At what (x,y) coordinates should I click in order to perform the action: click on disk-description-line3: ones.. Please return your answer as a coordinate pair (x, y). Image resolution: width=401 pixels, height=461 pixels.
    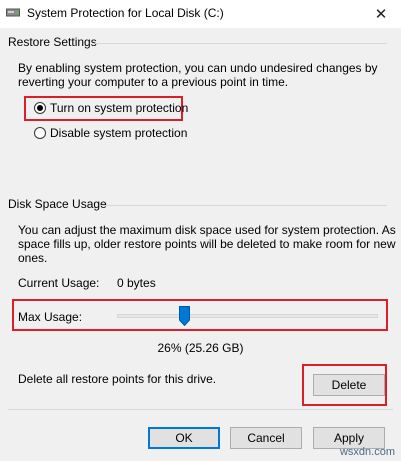
    Looking at the image, I should click on (33, 258).